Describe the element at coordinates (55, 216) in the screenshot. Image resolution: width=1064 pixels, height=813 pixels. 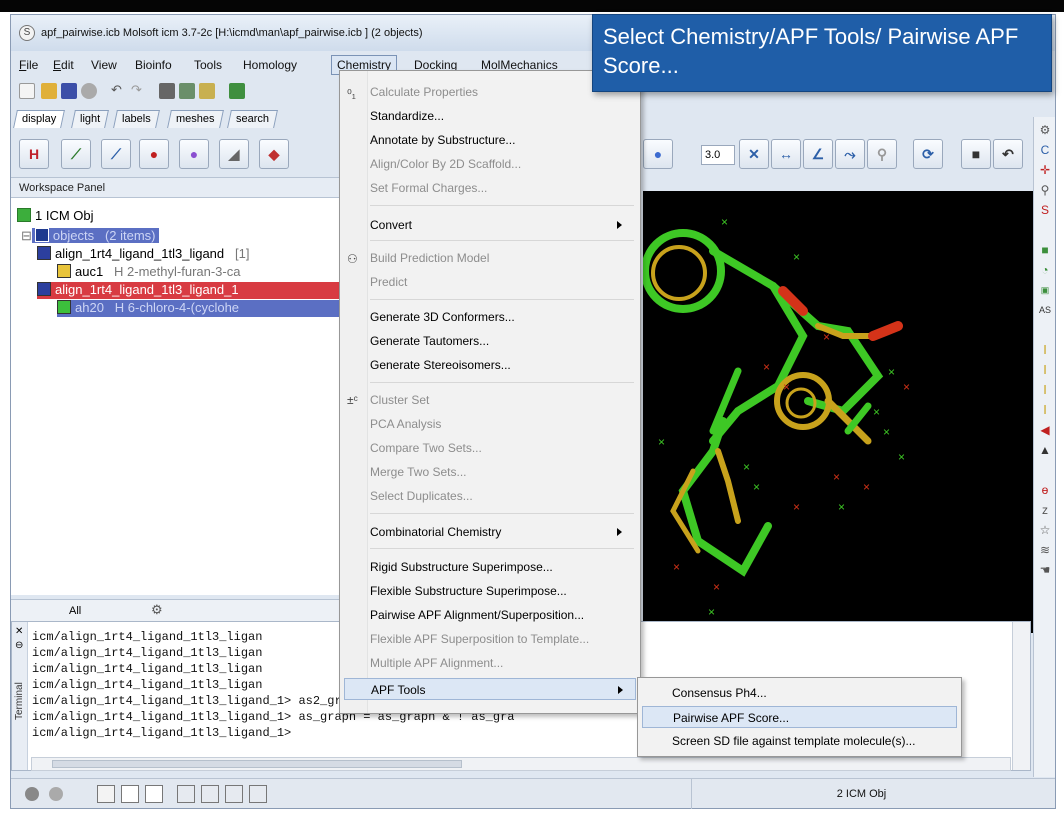
I see `tree-root: 1 ICM Obj` at that location.